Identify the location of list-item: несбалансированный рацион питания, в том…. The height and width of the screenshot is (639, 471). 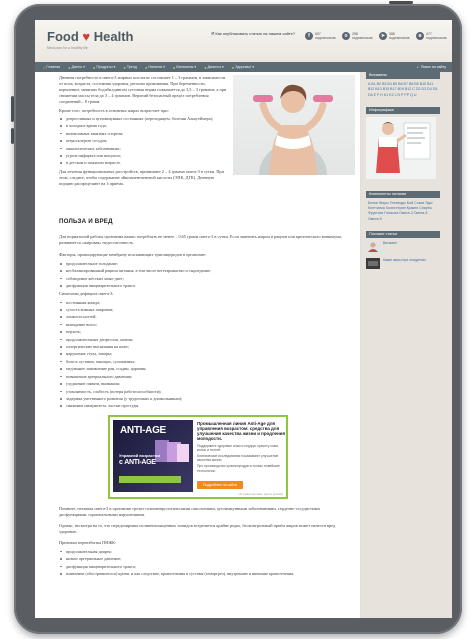
(202, 270).